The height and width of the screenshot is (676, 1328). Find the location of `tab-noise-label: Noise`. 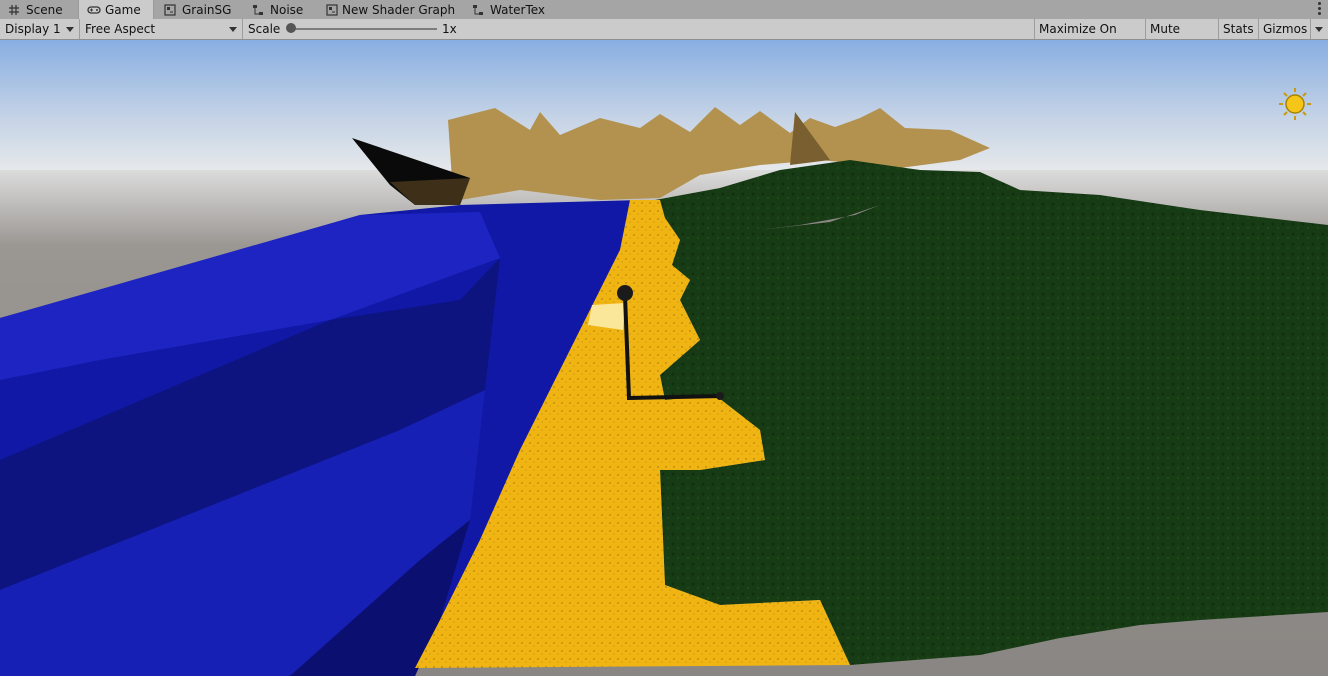

tab-noise-label: Noise is located at coordinates (287, 9).